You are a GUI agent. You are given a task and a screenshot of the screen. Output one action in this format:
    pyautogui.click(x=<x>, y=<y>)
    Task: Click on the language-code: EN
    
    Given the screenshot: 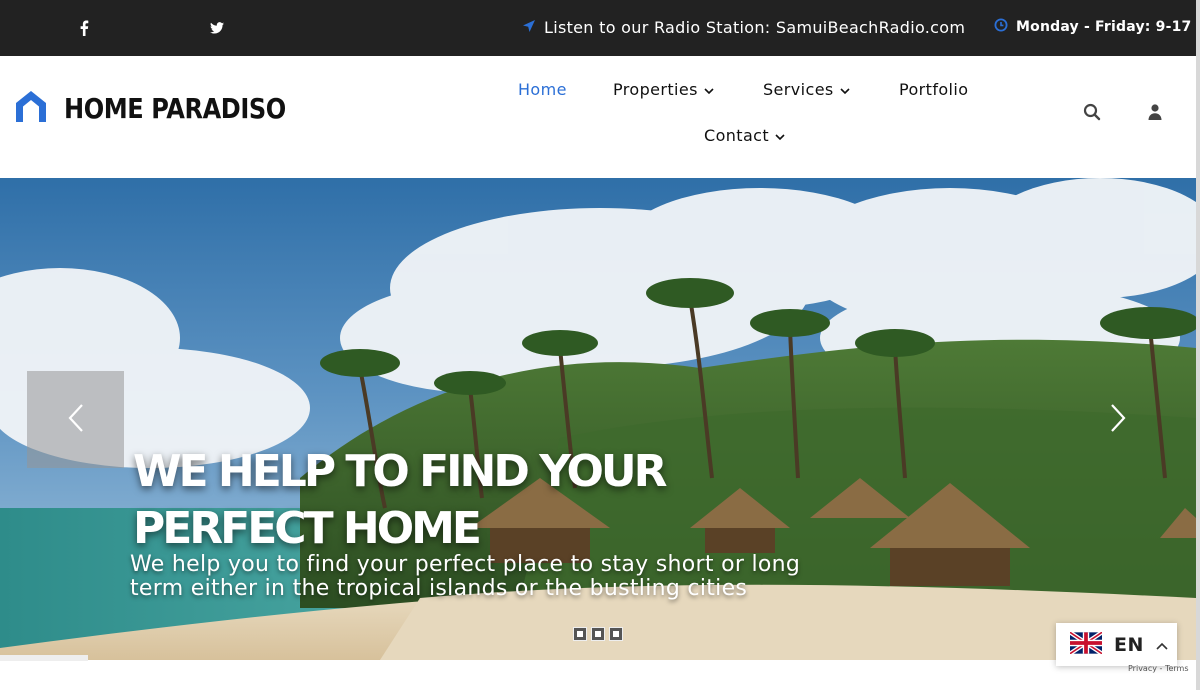 What is the action you would take?
    pyautogui.click(x=1129, y=644)
    